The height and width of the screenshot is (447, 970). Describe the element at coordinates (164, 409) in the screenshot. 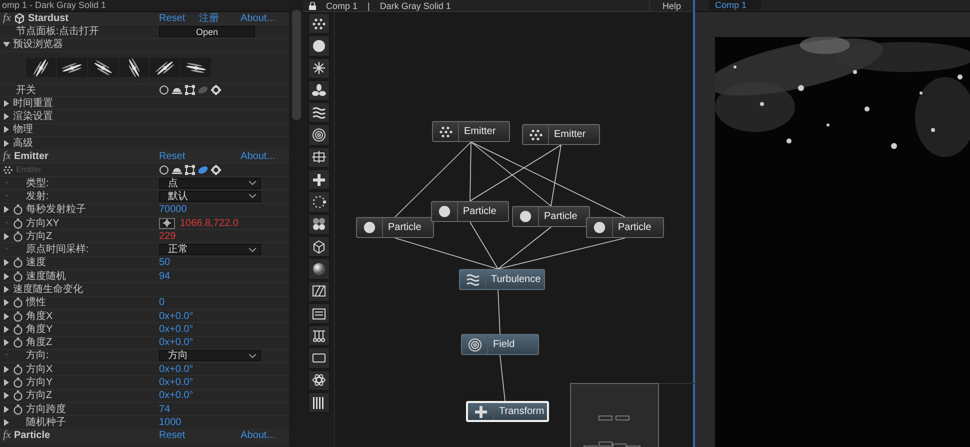

I see `value-field: 74` at that location.